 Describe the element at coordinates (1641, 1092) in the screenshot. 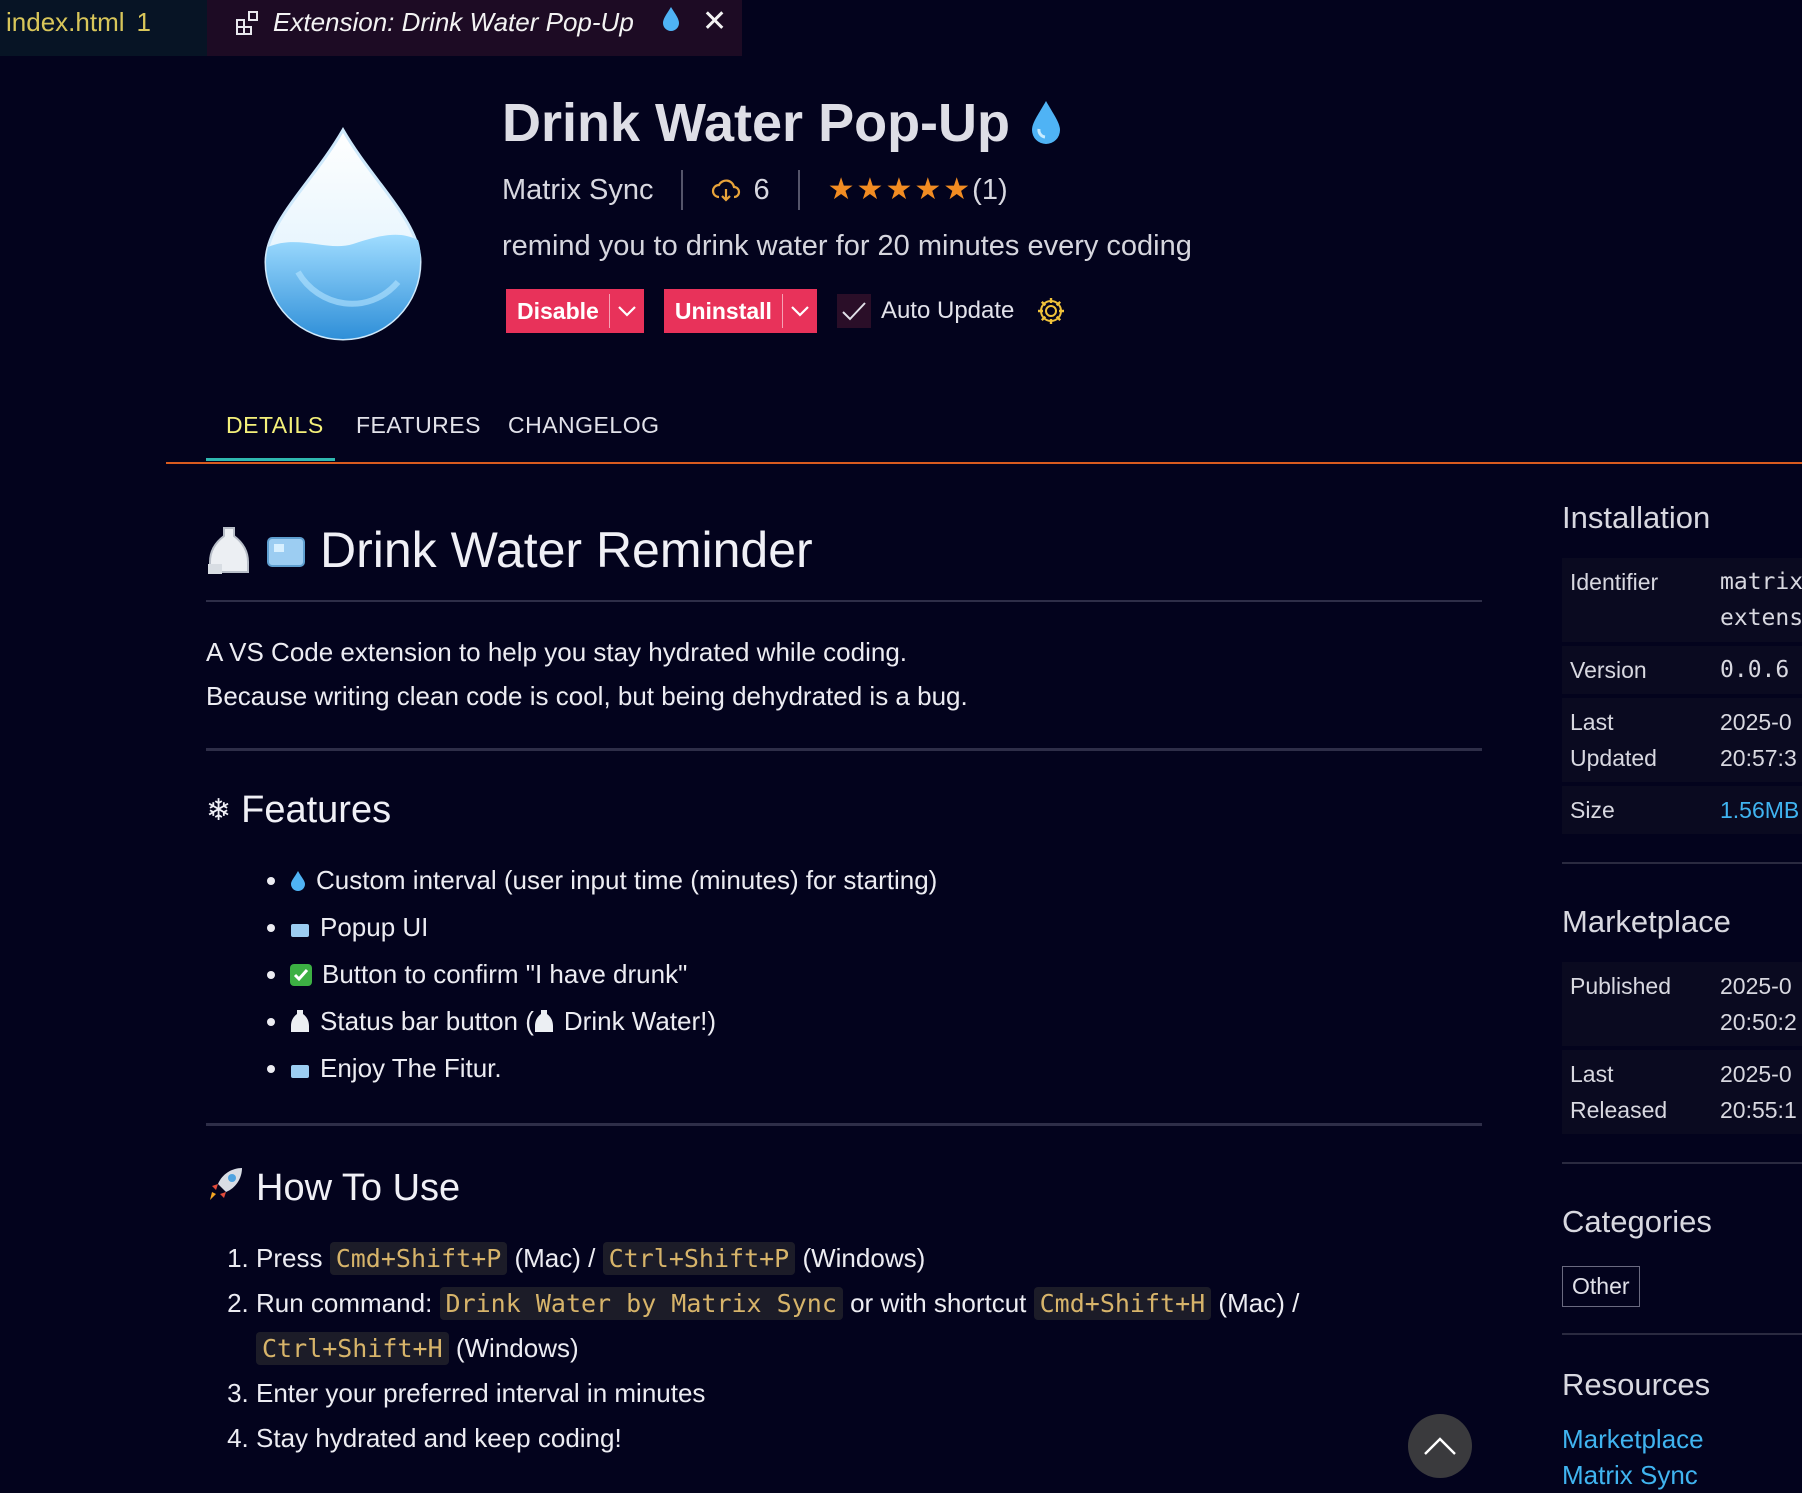

I see `row-key: Last Released` at that location.